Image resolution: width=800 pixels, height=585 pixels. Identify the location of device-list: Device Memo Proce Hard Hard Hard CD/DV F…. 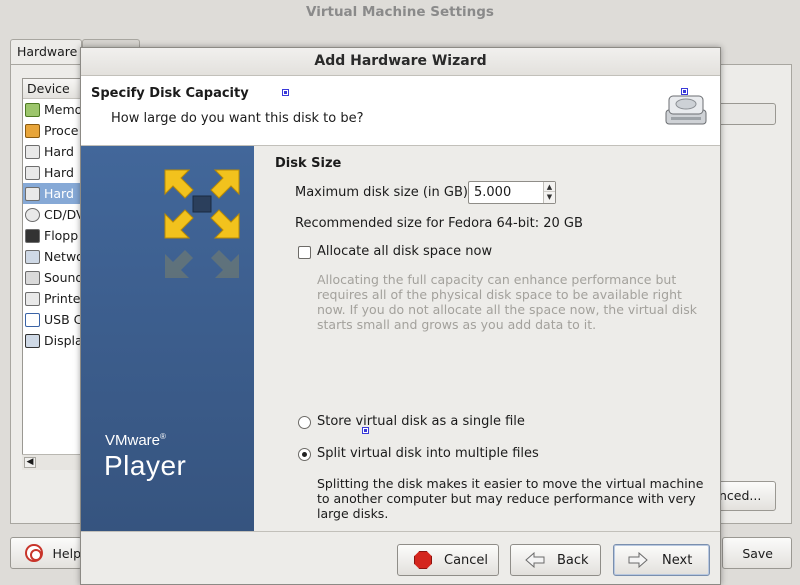
(53, 274).